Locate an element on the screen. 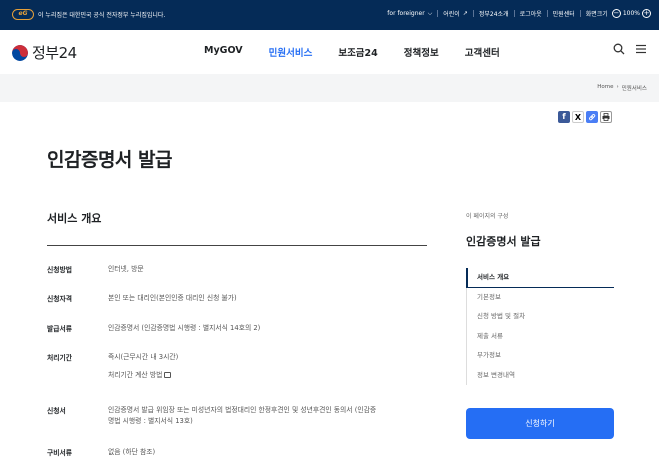 This screenshot has width=659, height=470. chevron-down-icon: ⌵ is located at coordinates (430, 14).